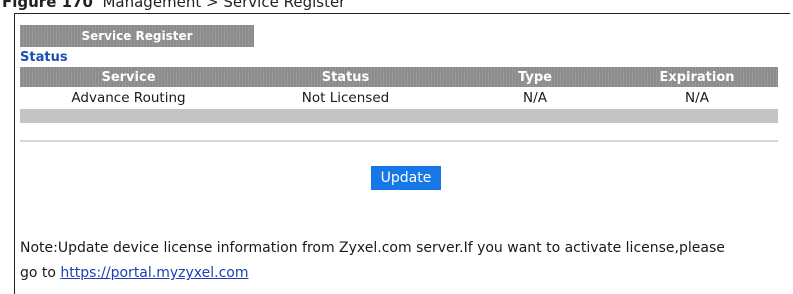 The width and height of the screenshot is (793, 294). I want to click on cell-type: N/A, so click(535, 98).